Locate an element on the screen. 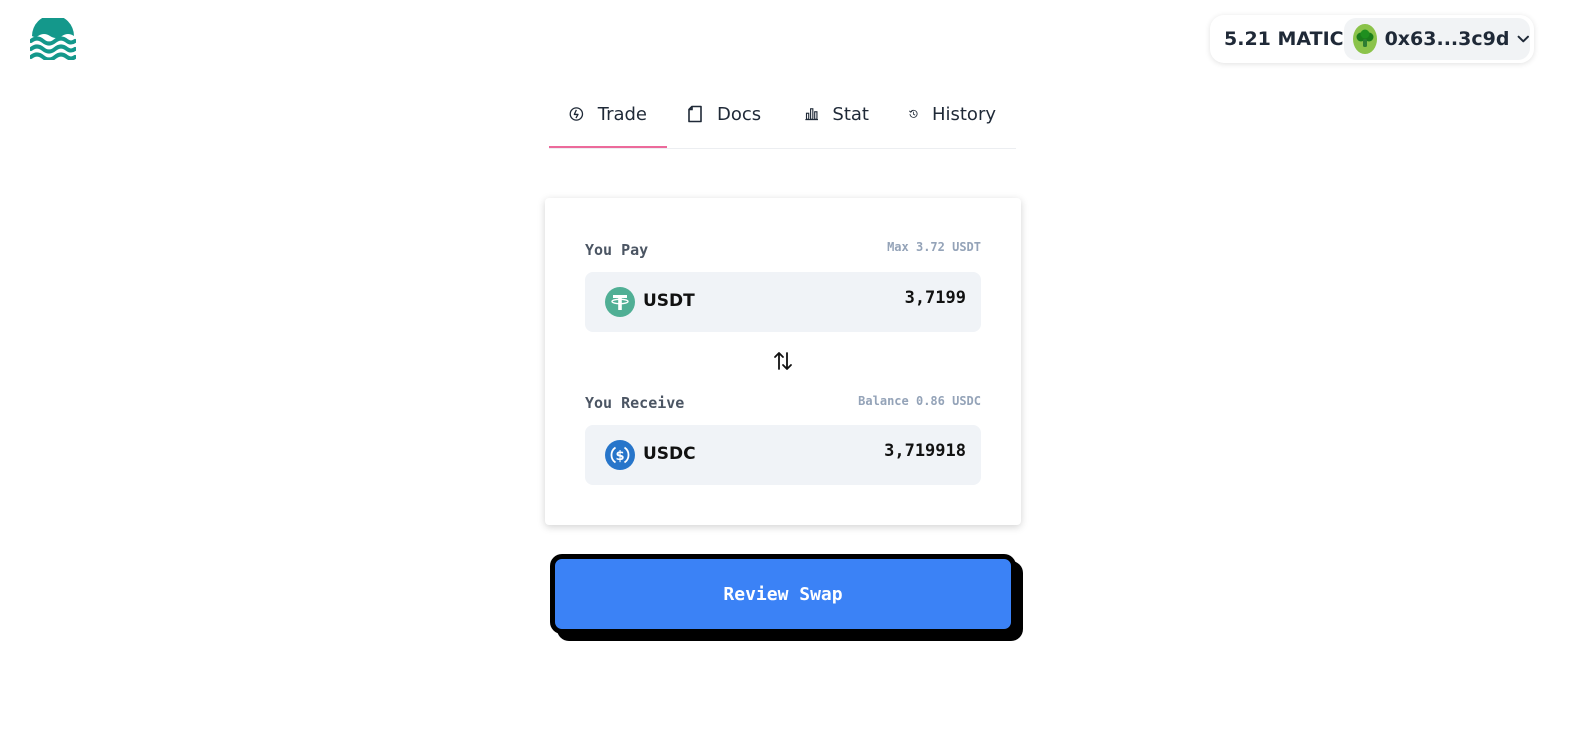 This screenshot has height=731, width=1584. tab-history: History is located at coordinates (952, 114).